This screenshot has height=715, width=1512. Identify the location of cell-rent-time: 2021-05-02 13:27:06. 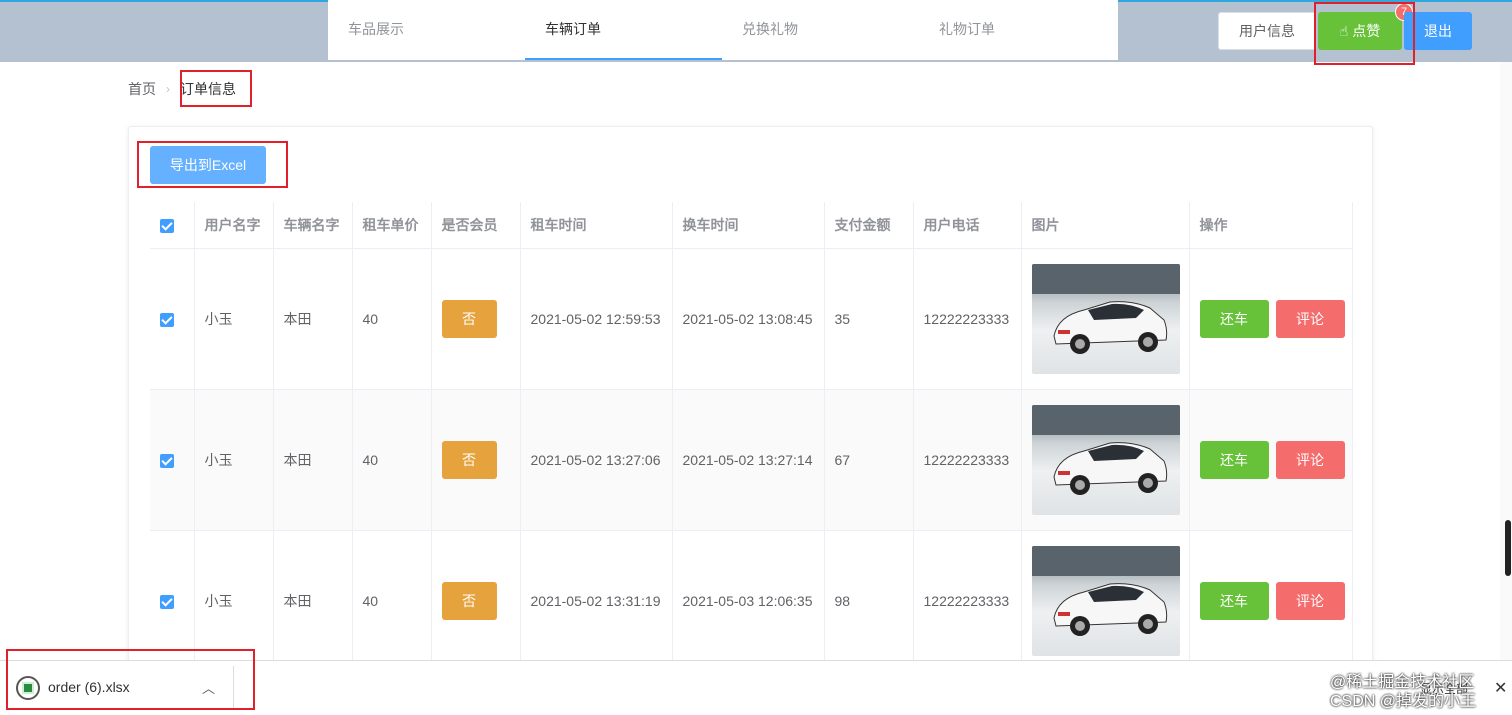
(596, 460).